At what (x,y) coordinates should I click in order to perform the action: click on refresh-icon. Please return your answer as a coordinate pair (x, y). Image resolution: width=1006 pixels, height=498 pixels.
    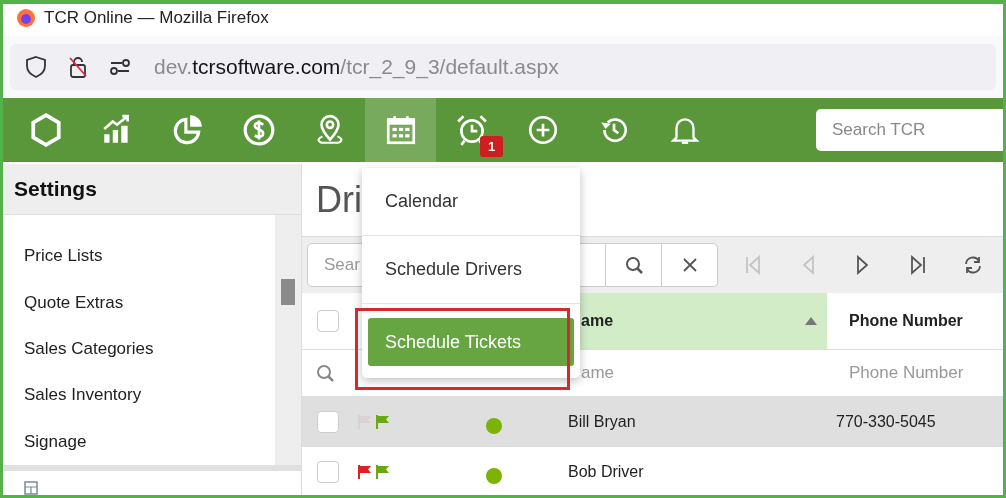
    Looking at the image, I should click on (973, 265).